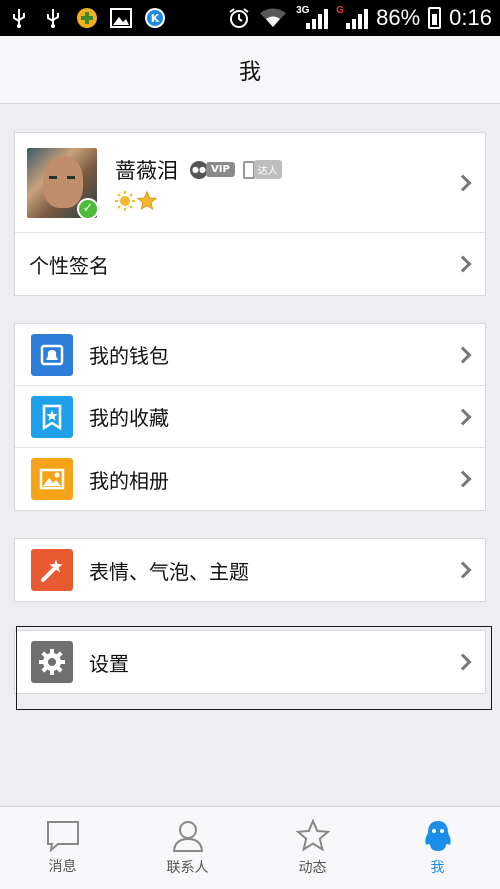  Describe the element at coordinates (248, 169) in the screenshot. I see `phone-icon` at that location.